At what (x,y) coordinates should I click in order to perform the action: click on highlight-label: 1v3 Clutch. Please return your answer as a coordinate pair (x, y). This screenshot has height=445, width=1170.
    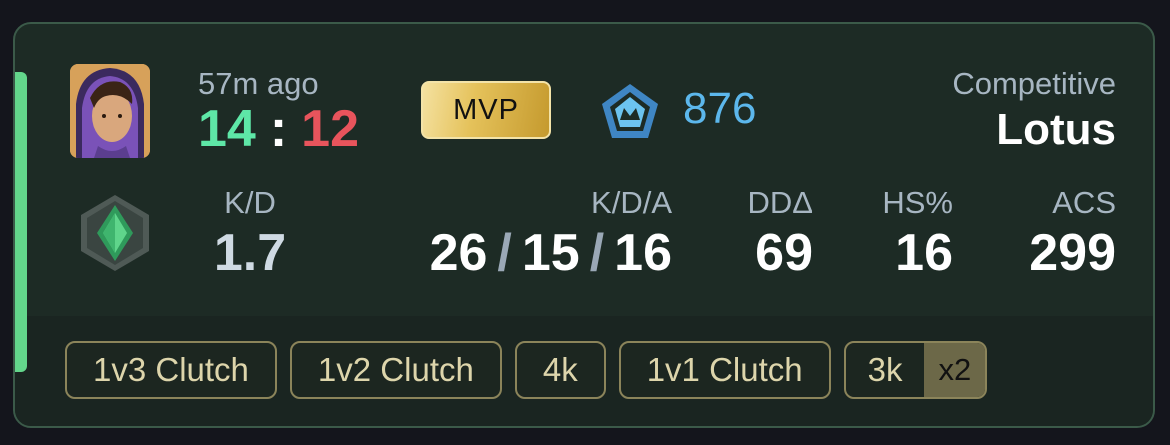
    Looking at the image, I should click on (171, 369).